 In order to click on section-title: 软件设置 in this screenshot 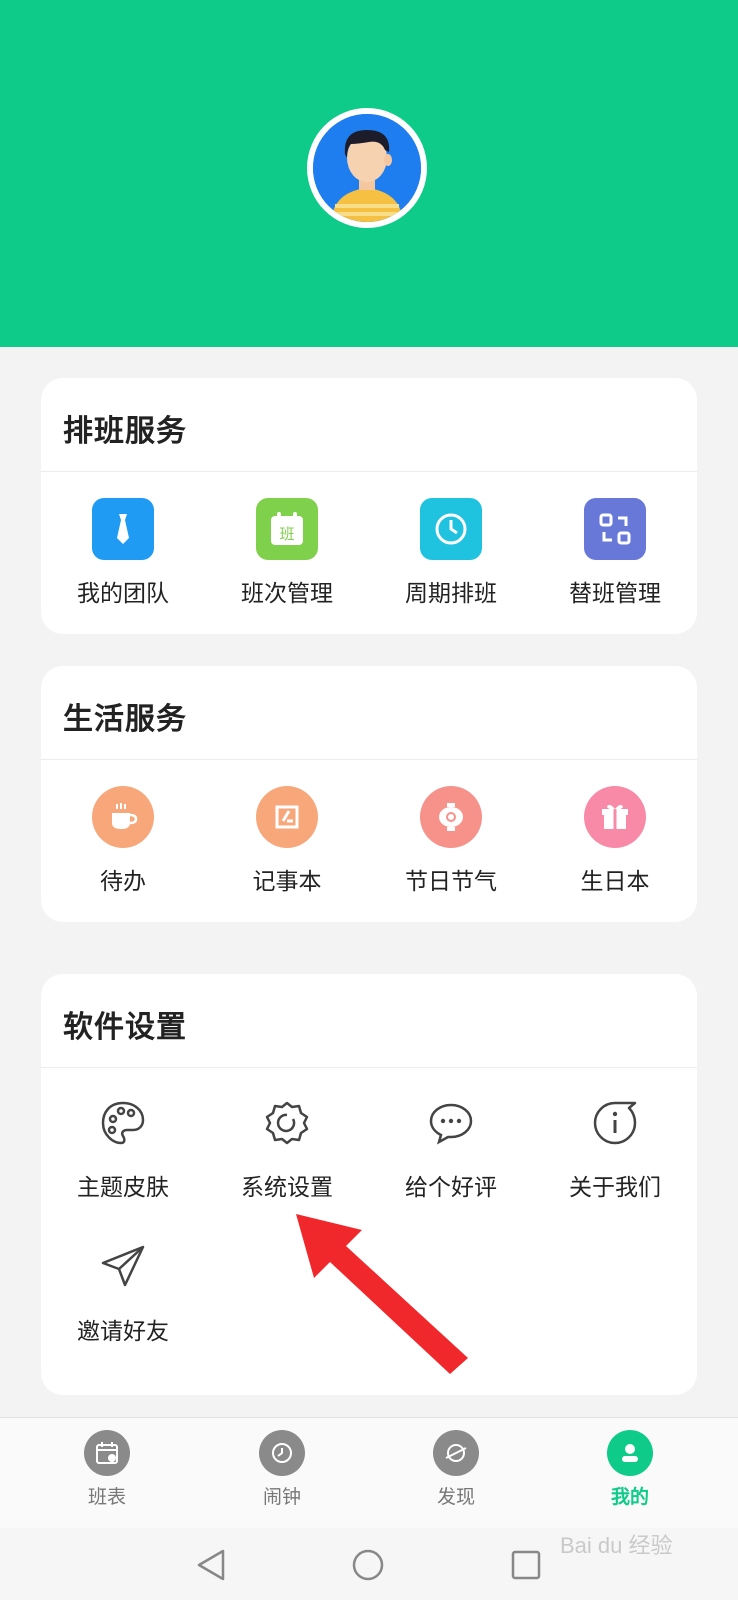, I will do `click(125, 1027)`.